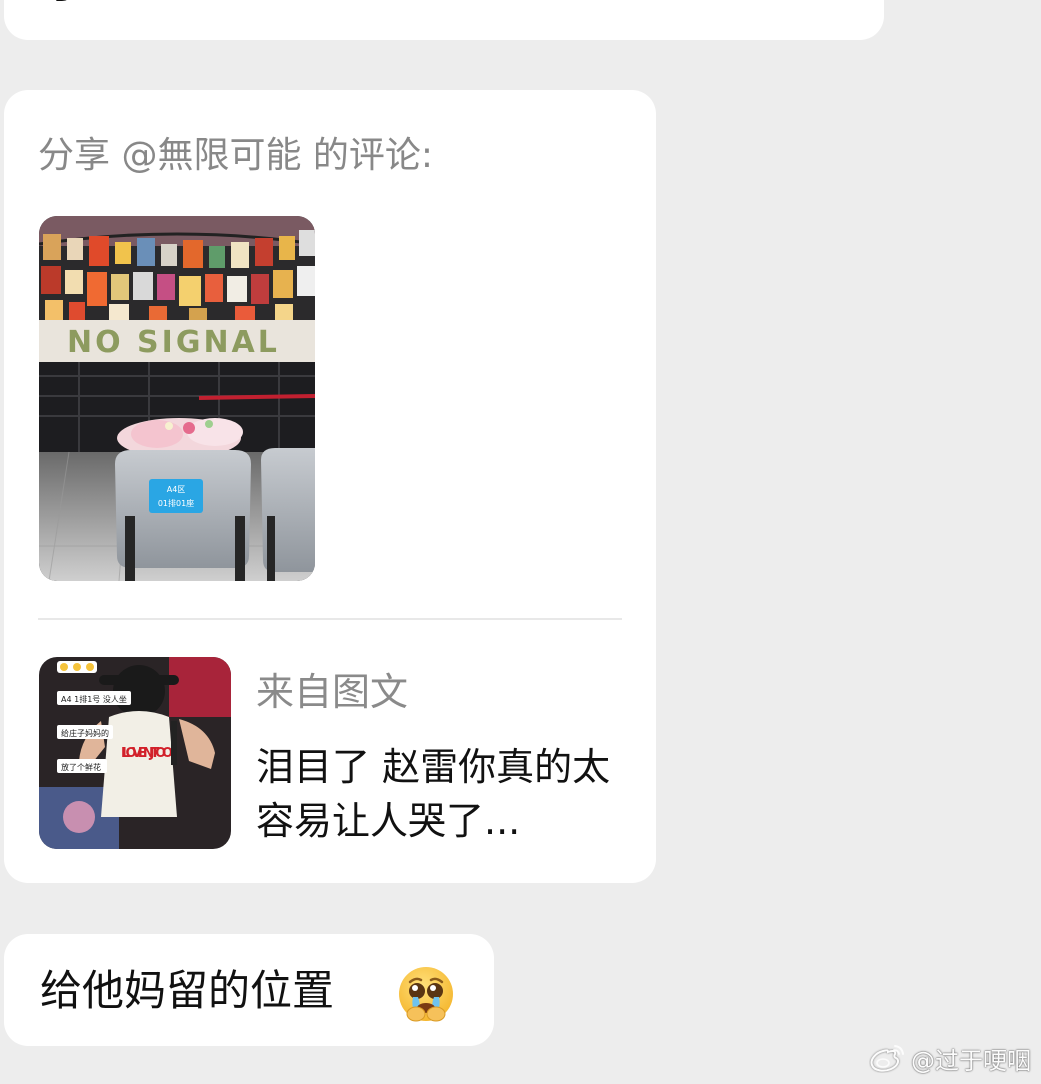  What do you see at coordinates (444, 20) in the screenshot?
I see `previous-message-bubble: 了` at bounding box center [444, 20].